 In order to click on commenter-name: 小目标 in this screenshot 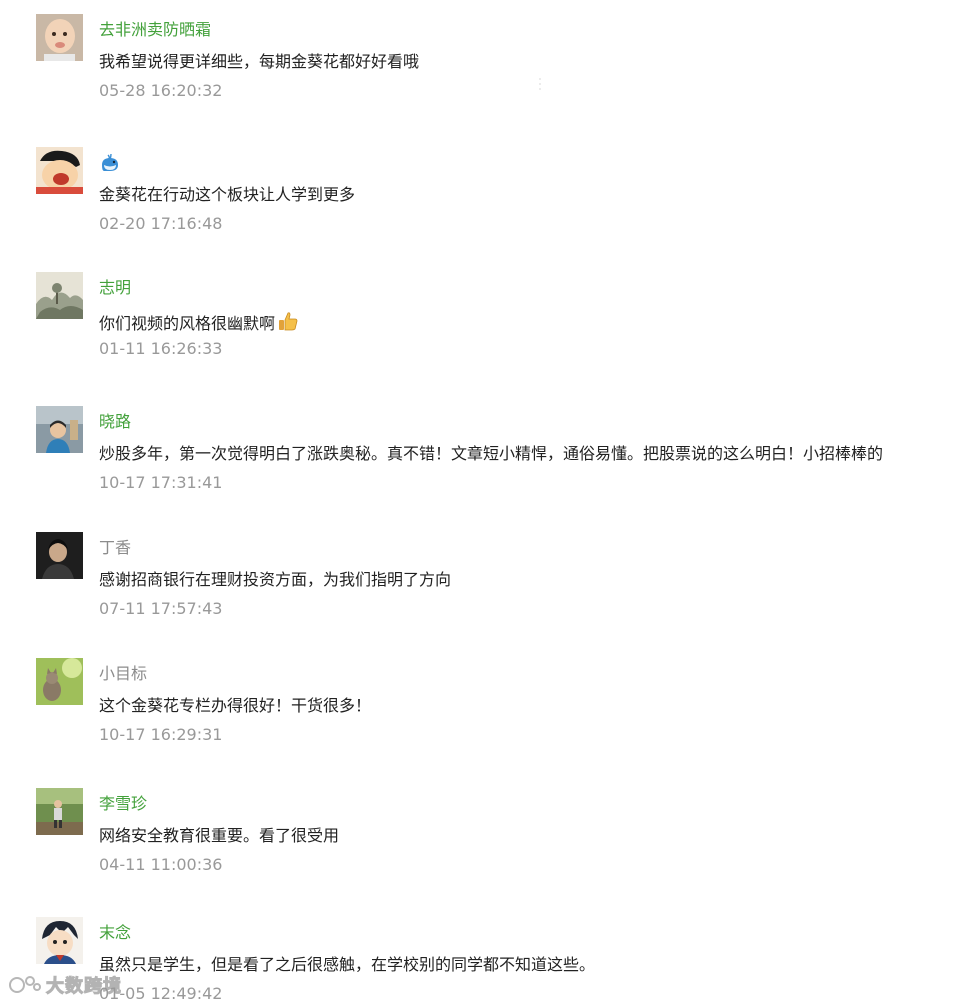, I will do `click(123, 674)`.